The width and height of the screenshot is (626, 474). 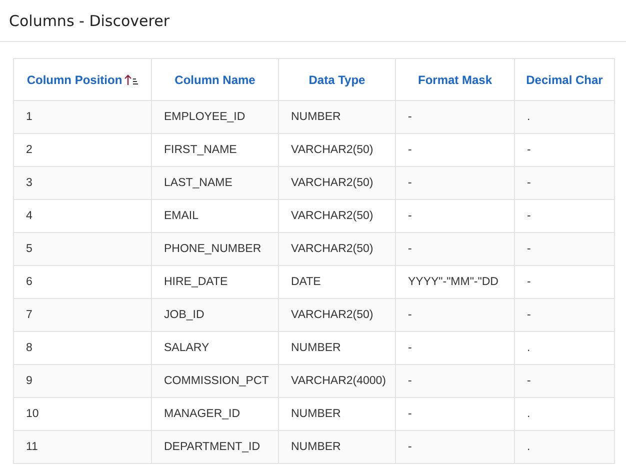 What do you see at coordinates (215, 117) in the screenshot?
I see `table-cell: EMPLOYEE_ID` at bounding box center [215, 117].